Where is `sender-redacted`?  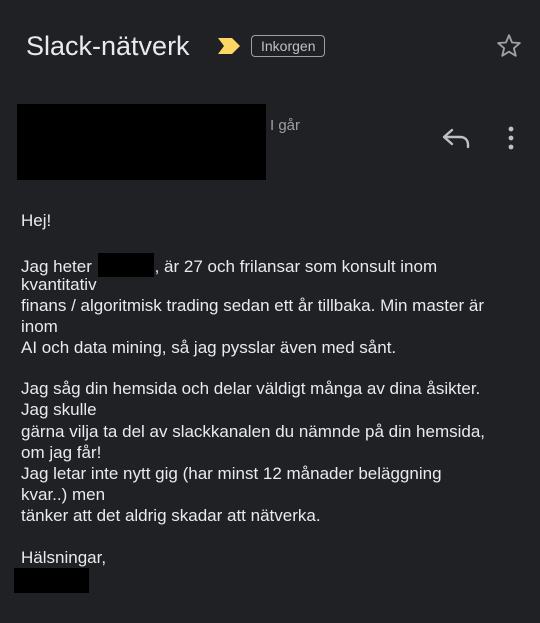 sender-redacted is located at coordinates (141, 142).